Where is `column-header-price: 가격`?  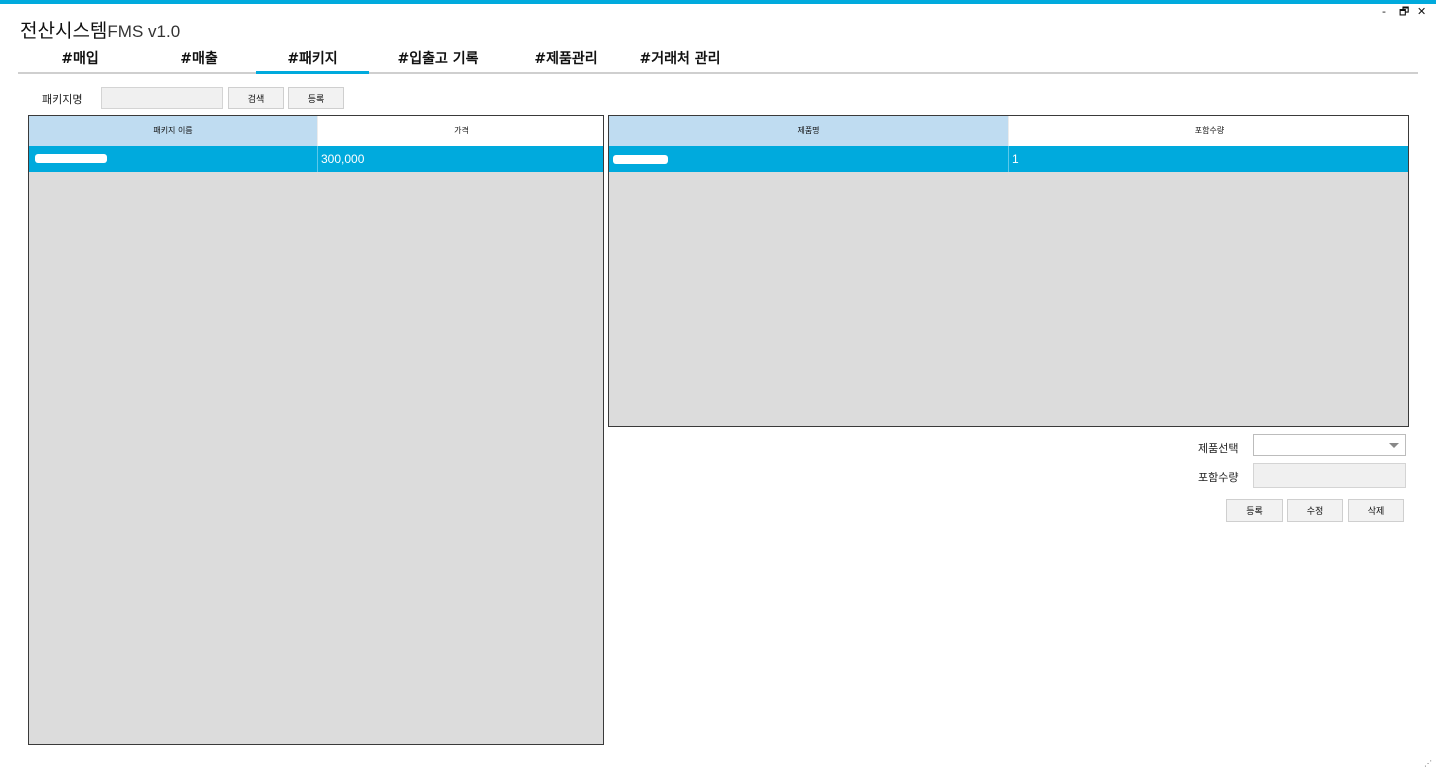 column-header-price: 가격 is located at coordinates (460, 131).